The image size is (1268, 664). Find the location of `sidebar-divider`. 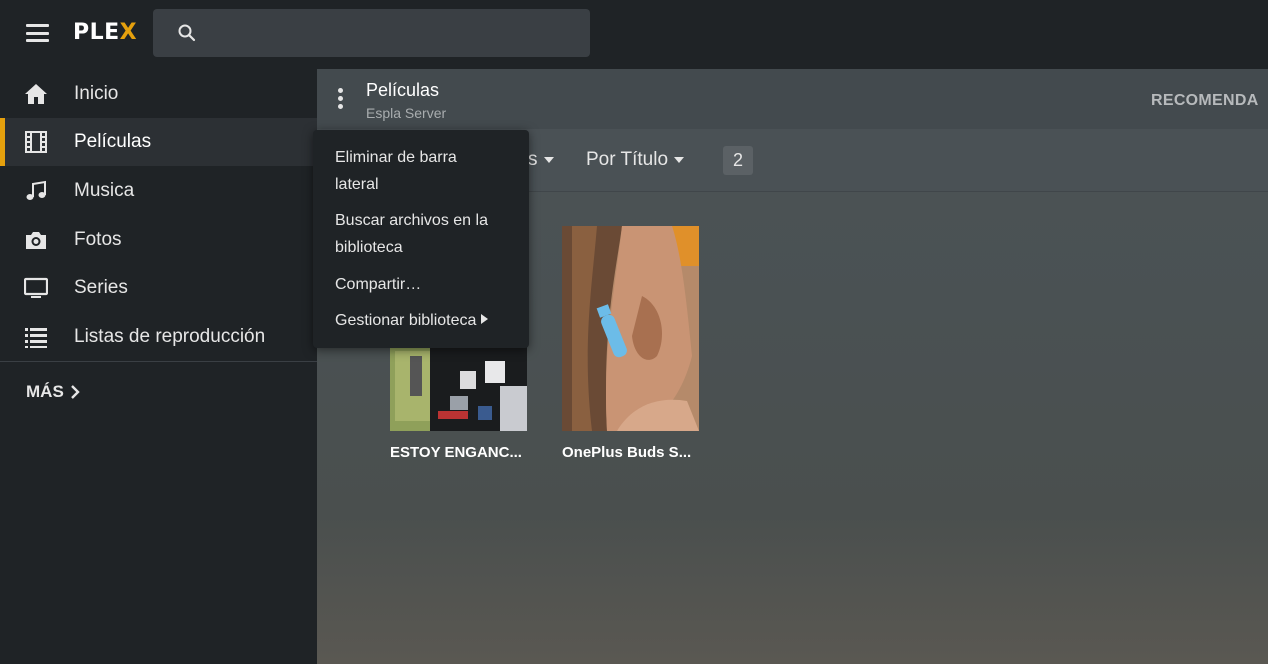

sidebar-divider is located at coordinates (158, 361).